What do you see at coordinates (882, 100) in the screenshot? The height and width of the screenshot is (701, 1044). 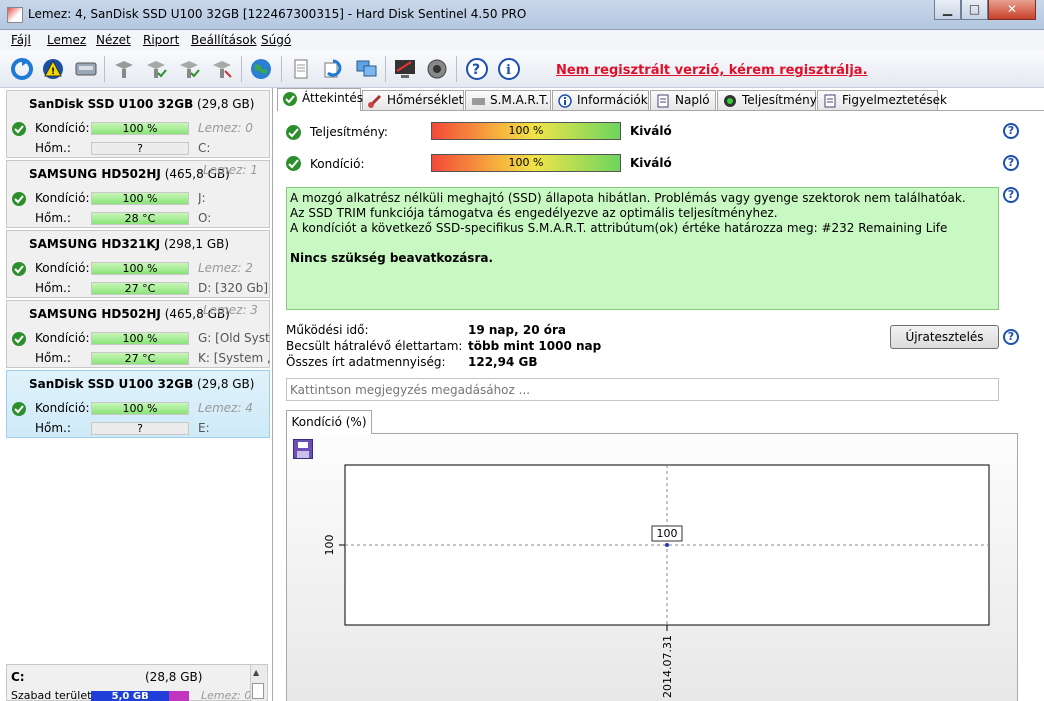 I see `tab-alerts: Figyelmeztetések` at bounding box center [882, 100].